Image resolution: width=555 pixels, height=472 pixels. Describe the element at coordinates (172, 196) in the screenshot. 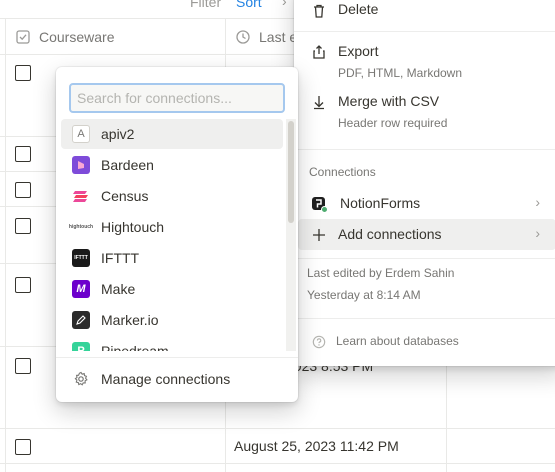

I see `connection-item-census: Census` at that location.